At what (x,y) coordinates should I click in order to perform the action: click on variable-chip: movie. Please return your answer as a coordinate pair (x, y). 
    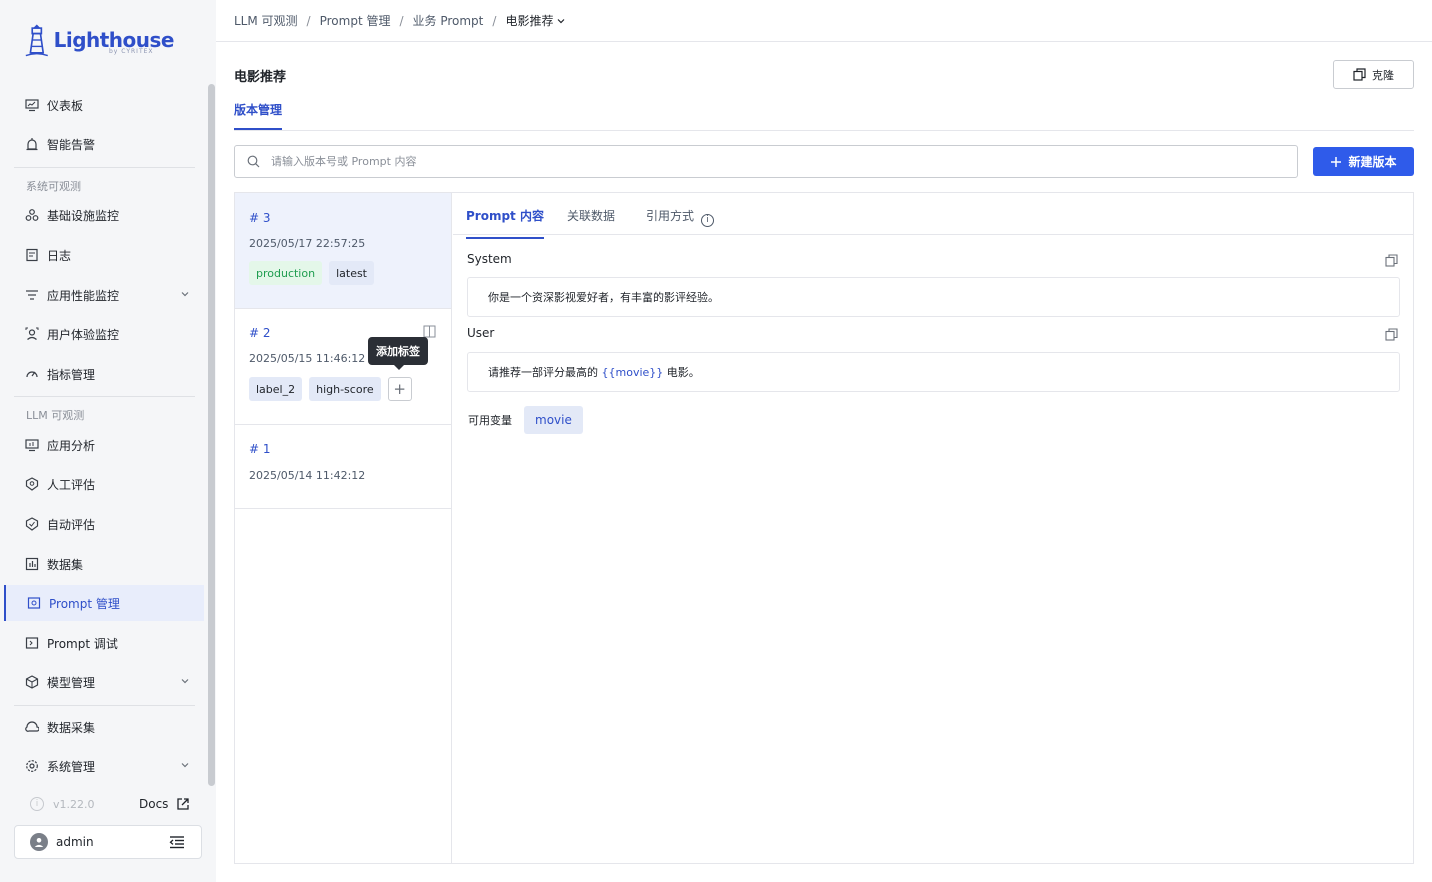
    Looking at the image, I should click on (553, 420).